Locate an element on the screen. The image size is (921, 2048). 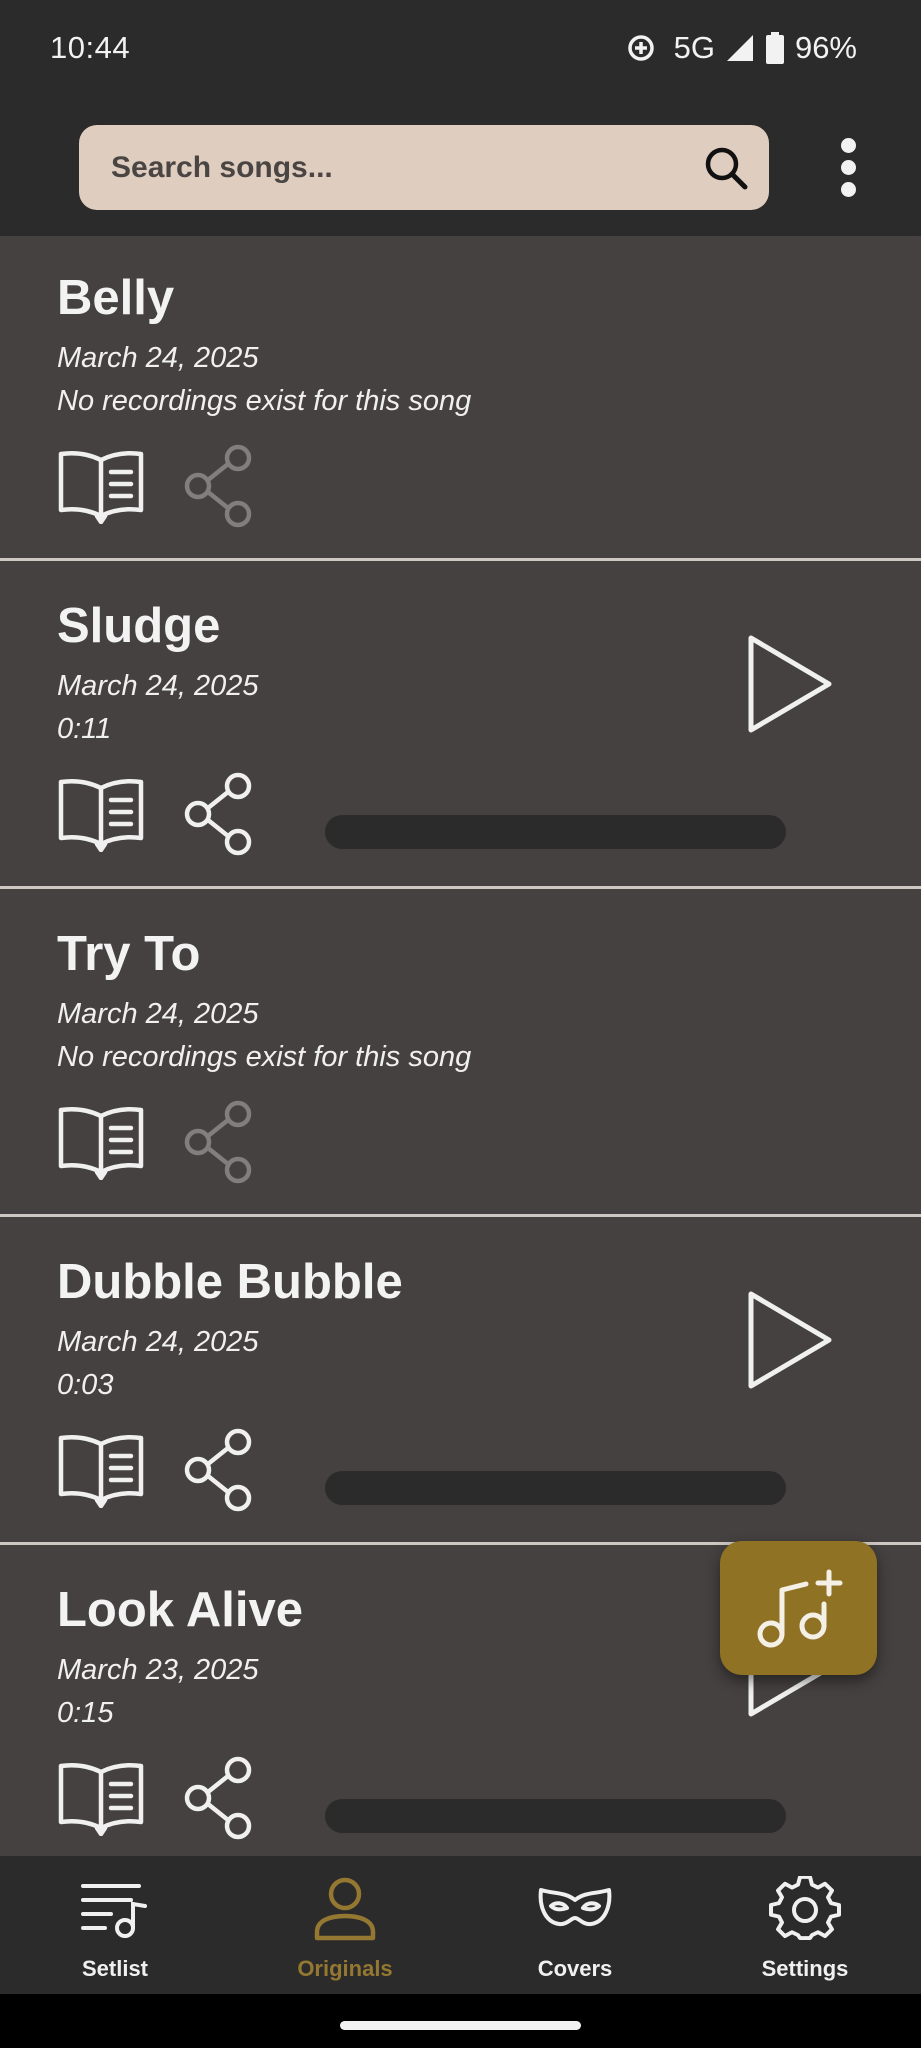
gear-icon is located at coordinates (805, 1908).